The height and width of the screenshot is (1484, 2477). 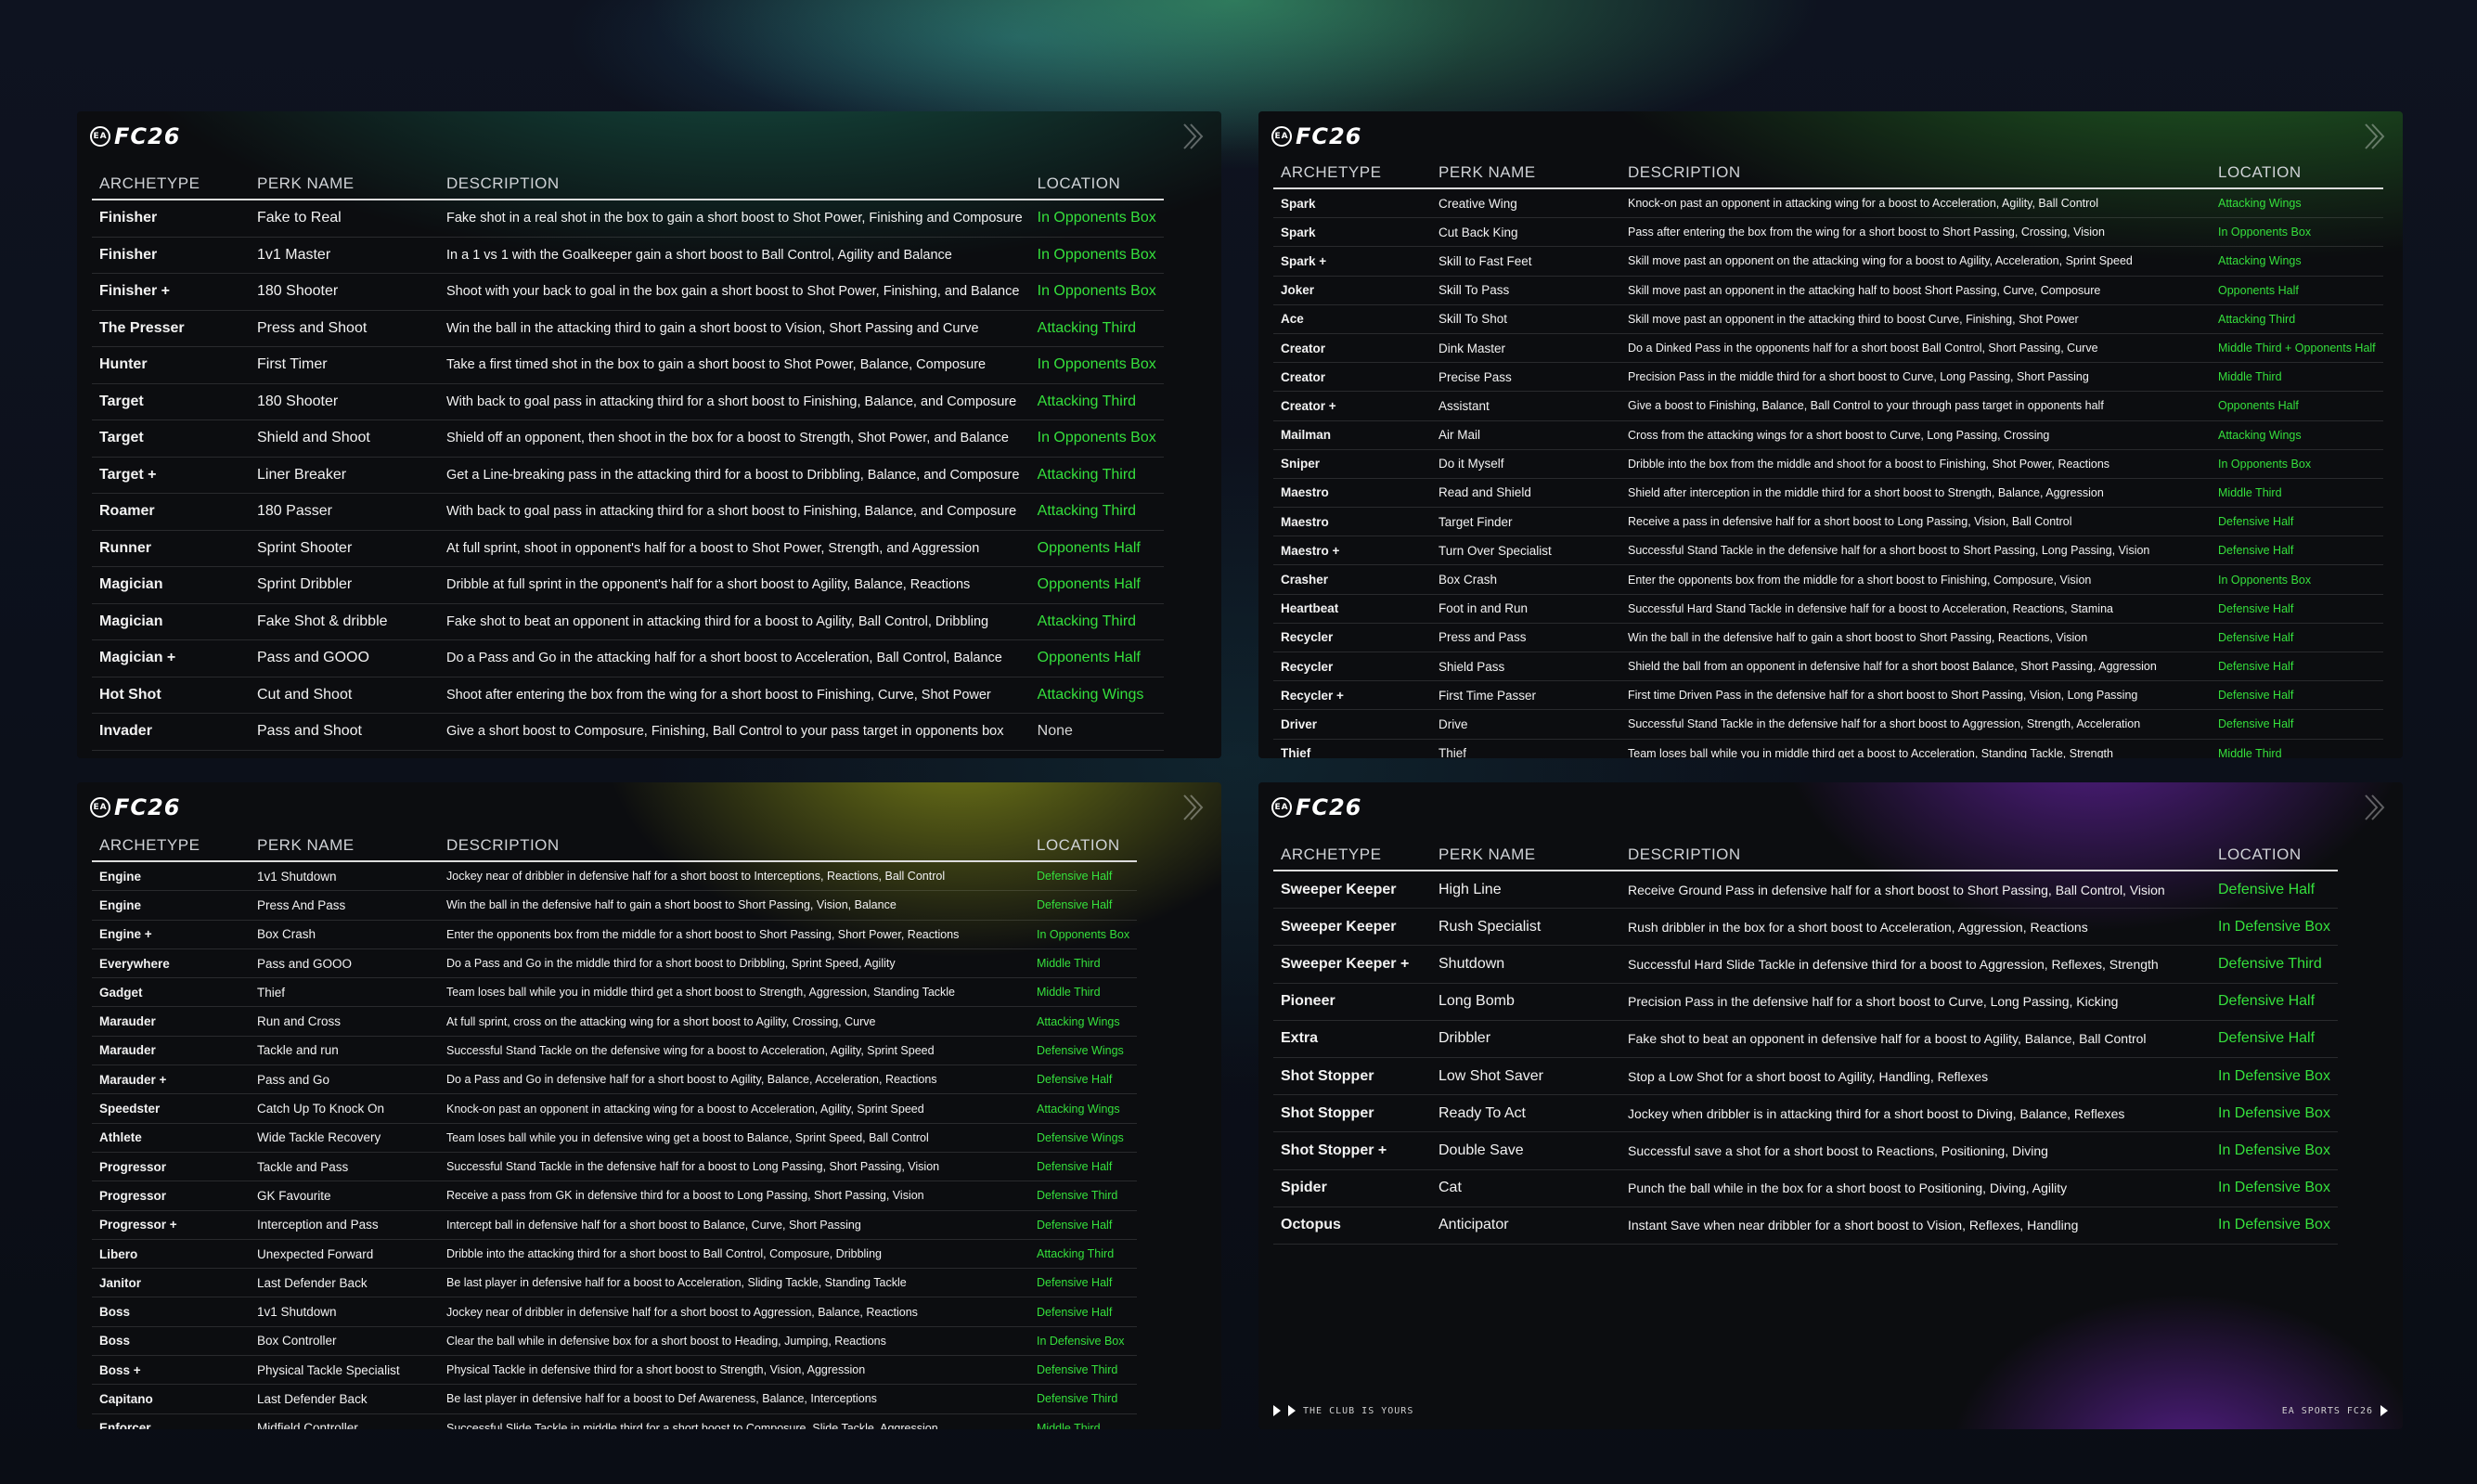 I want to click on perk-name-cell: Assistant, so click(x=1525, y=406).